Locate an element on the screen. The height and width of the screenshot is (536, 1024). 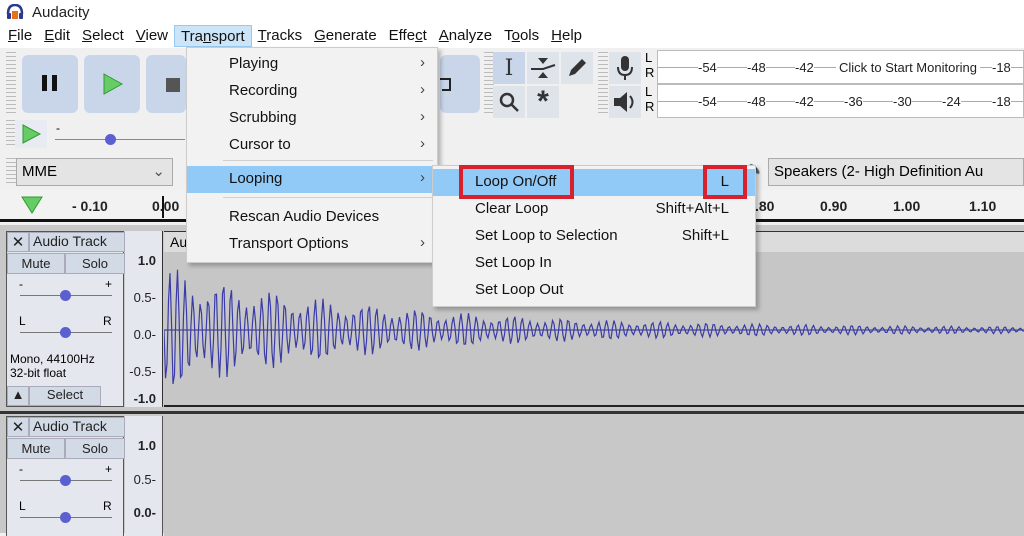
collapse-track-button: ▲ is located at coordinates (18, 396).